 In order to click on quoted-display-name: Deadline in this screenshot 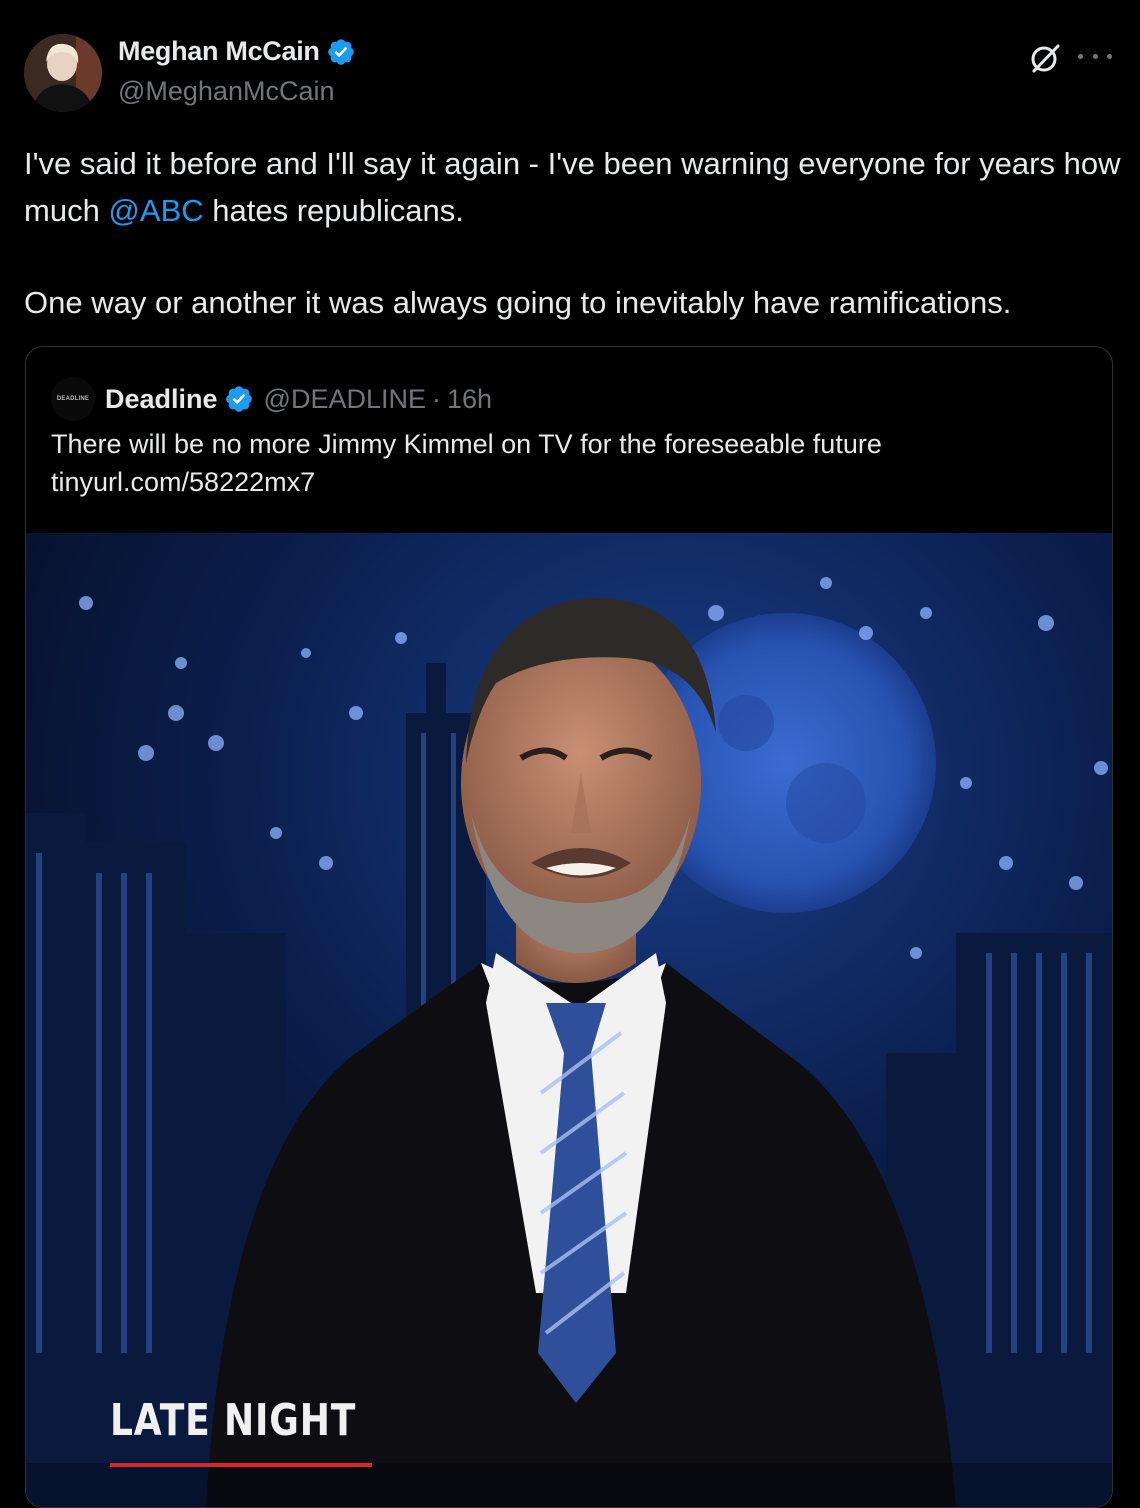, I will do `click(161, 399)`.